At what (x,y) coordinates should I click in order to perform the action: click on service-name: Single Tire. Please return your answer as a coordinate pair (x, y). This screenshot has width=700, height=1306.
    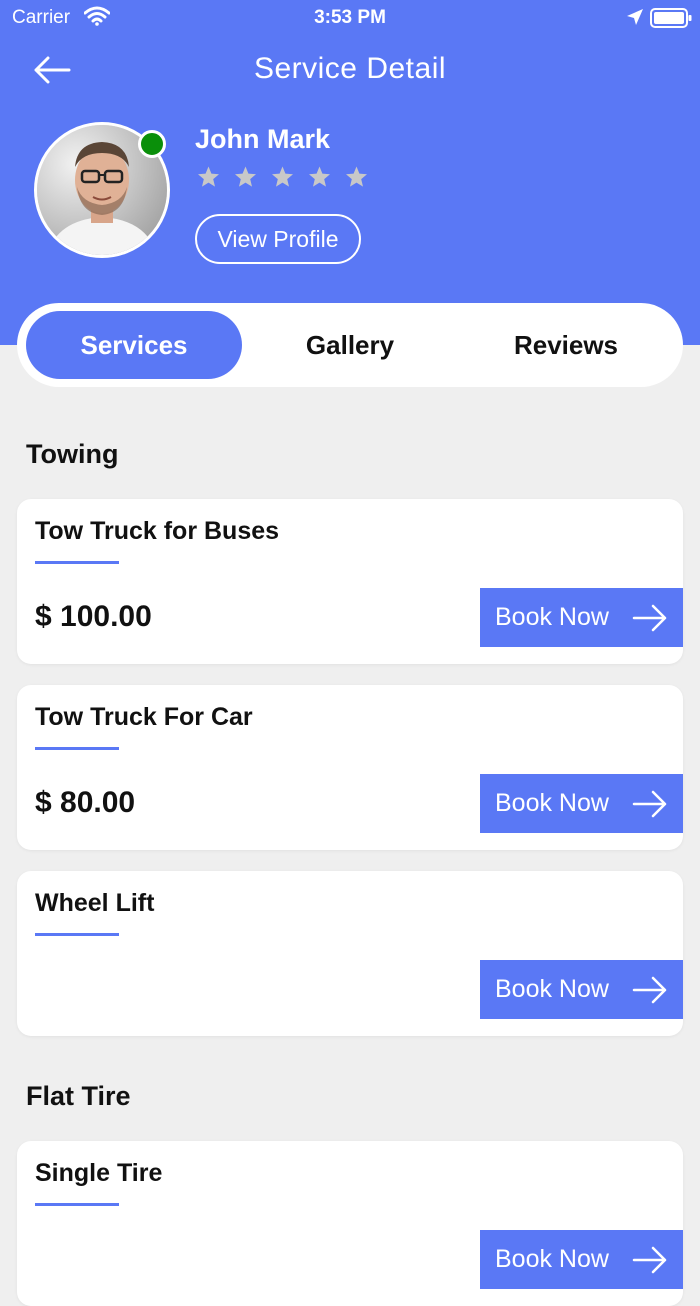
    Looking at the image, I should click on (99, 1173).